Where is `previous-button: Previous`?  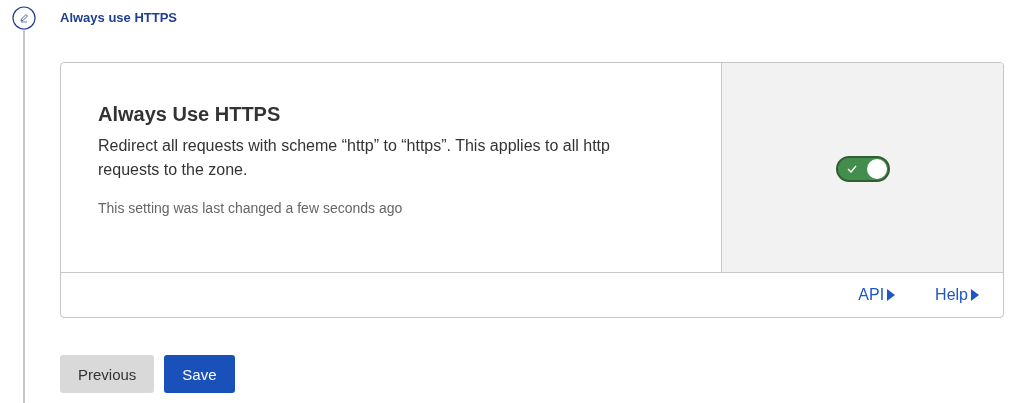 previous-button: Previous is located at coordinates (107, 374).